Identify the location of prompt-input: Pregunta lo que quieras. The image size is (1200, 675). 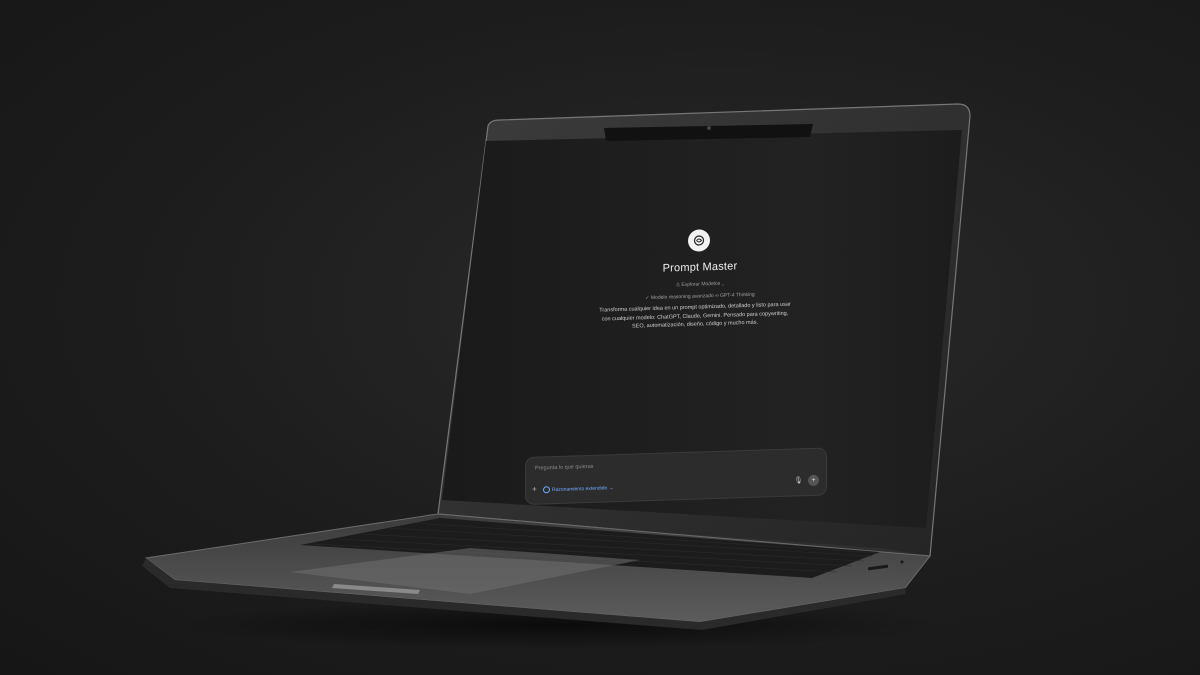
(564, 468).